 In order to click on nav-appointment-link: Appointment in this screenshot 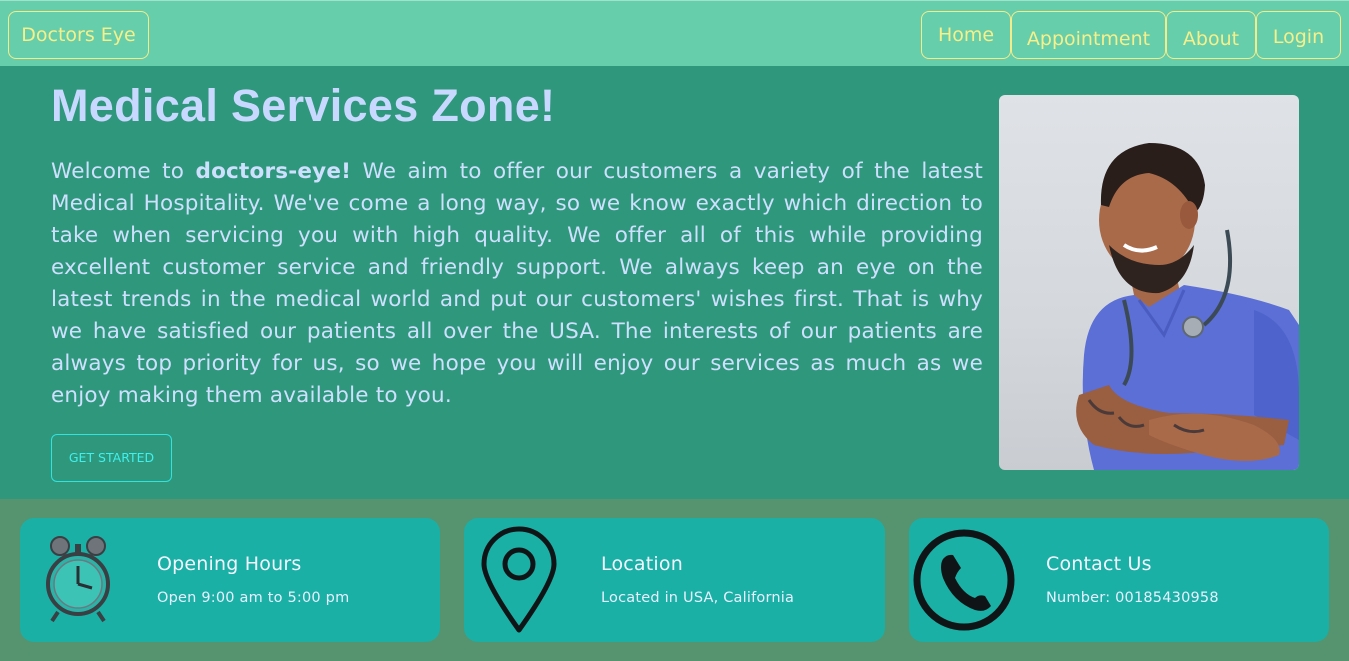, I will do `click(1088, 35)`.